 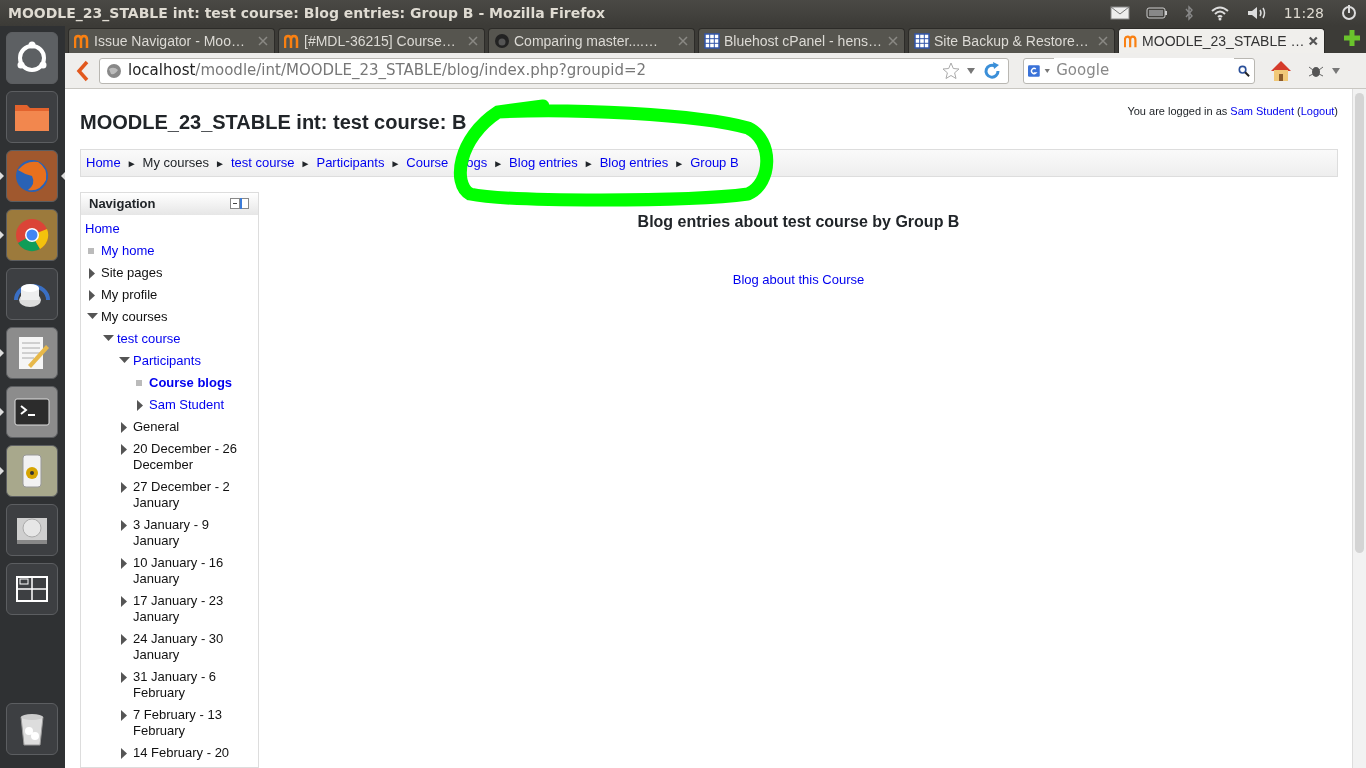 What do you see at coordinates (122, 204) in the screenshot?
I see `block-title: Navigation` at bounding box center [122, 204].